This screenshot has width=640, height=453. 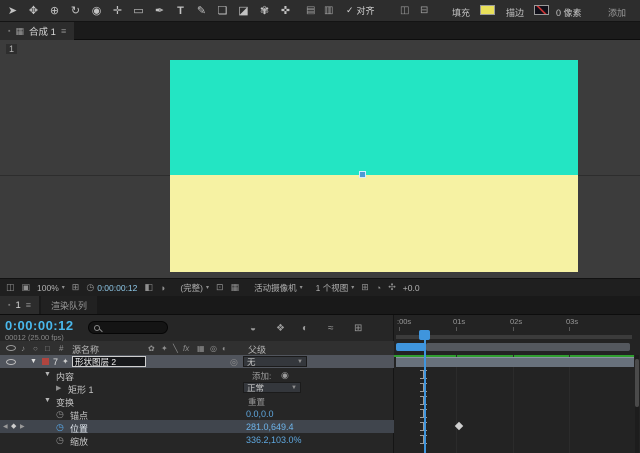 I want to click on scale-value: 336.2,103.0%, so click(x=274, y=440).